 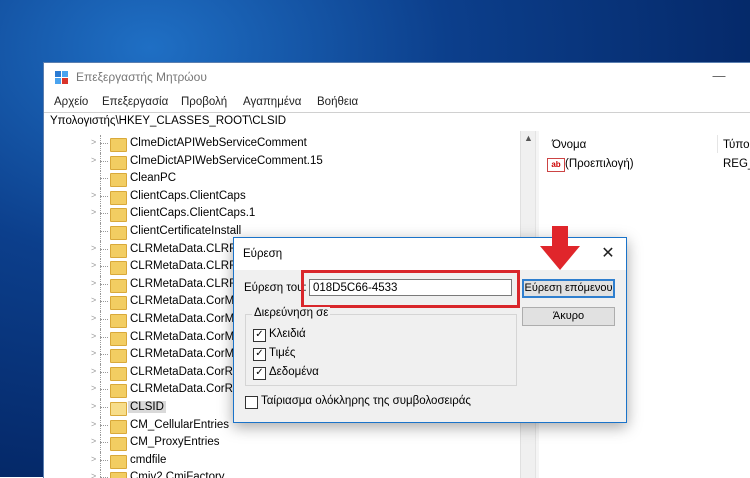 I want to click on tree-item-label: ClientCaps.ClientCaps.1, so click(x=193, y=213).